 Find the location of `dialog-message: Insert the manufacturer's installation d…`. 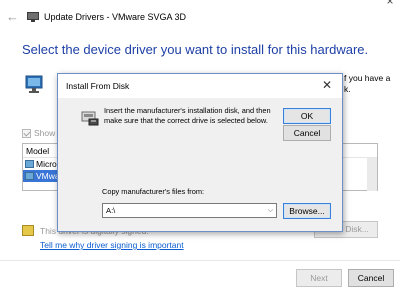

dialog-message: Insert the manufacturer's installation d… is located at coordinates (187, 115).